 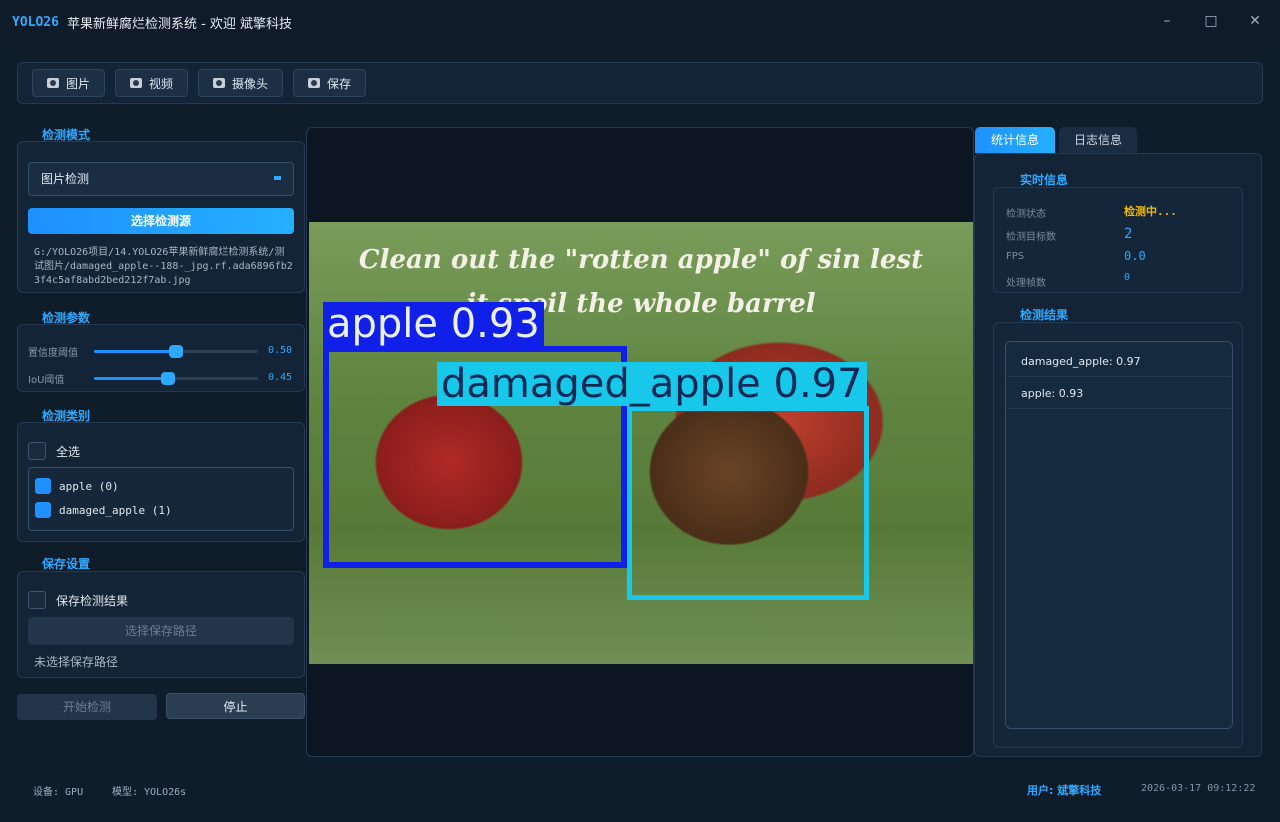 I want to click on results-panel: damaged_apple: 0.97 apple: 0.93, so click(x=1118, y=535).